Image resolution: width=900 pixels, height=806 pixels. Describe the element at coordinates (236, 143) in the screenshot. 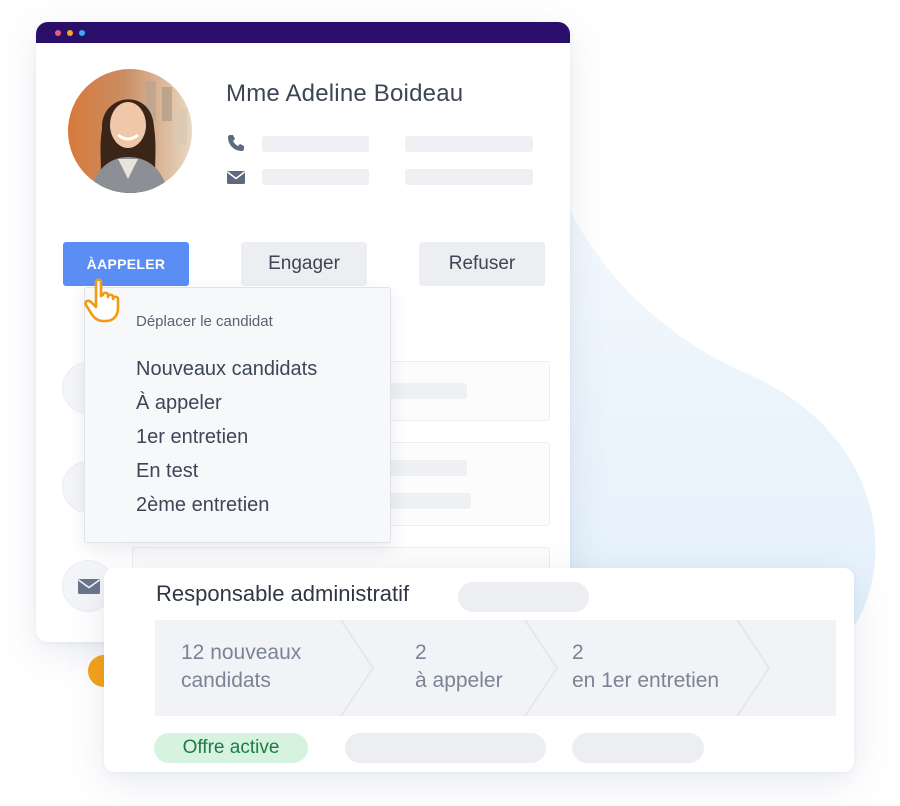

I see `phone-icon` at that location.